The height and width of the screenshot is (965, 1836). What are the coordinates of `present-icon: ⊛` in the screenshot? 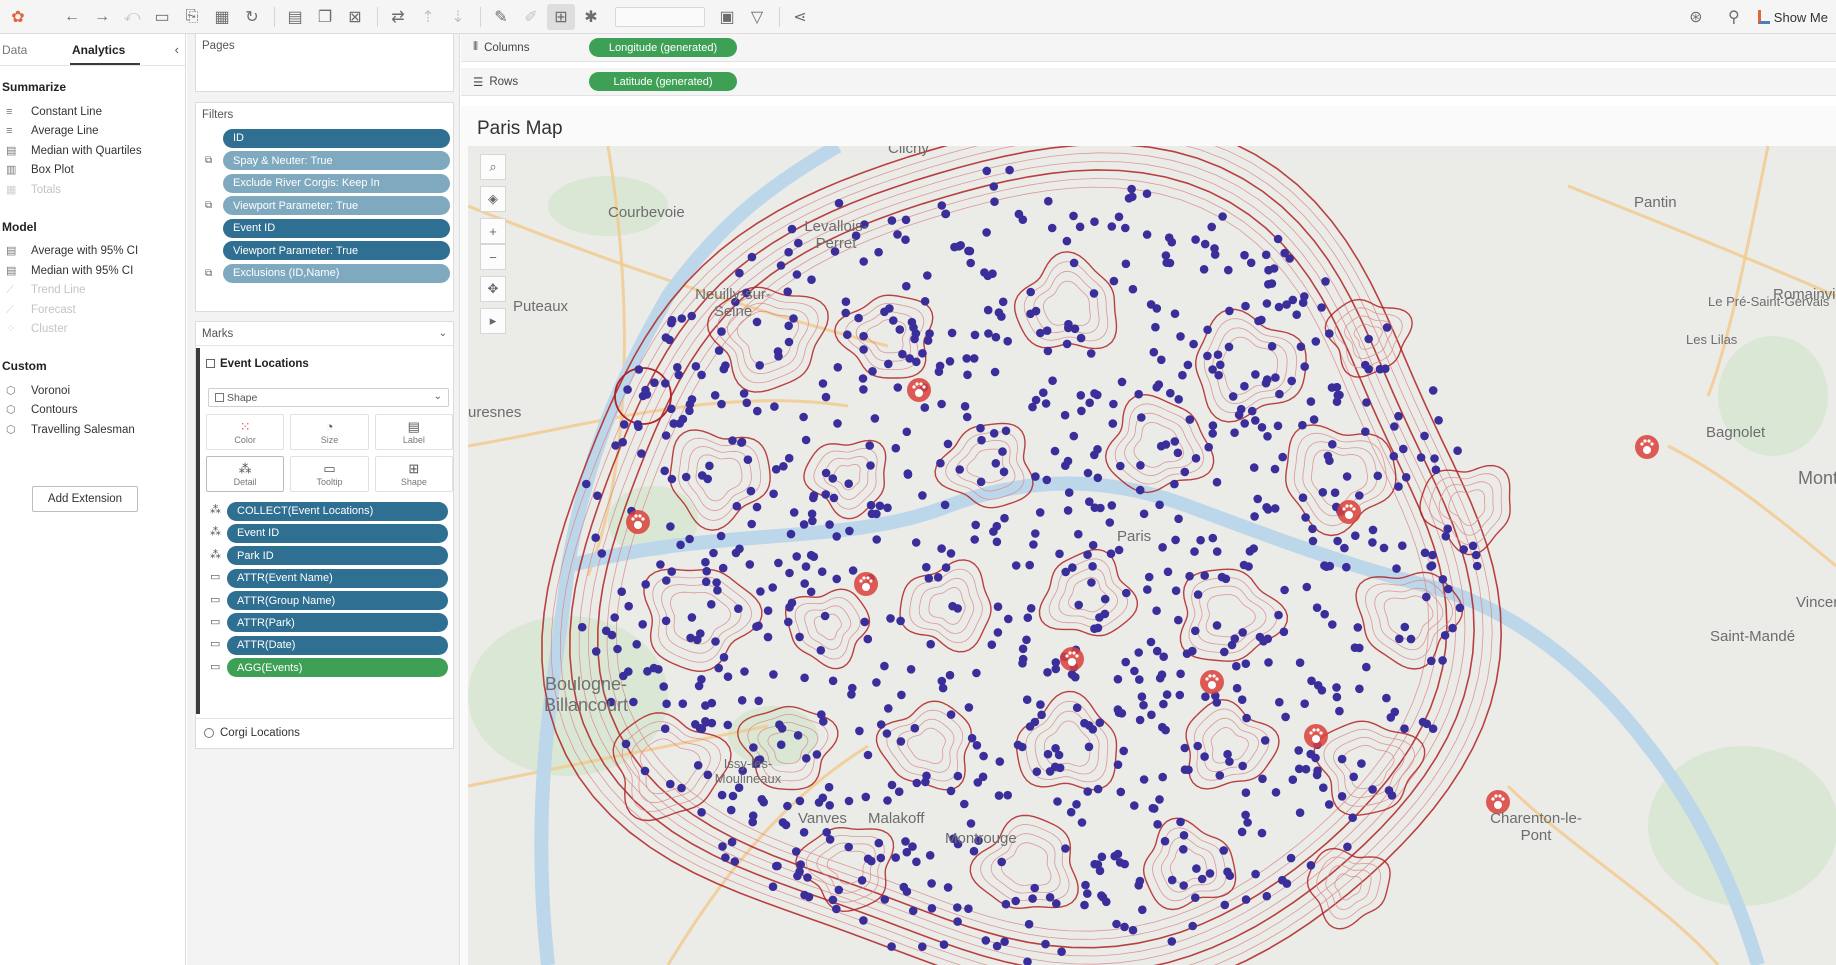 It's located at (1696, 17).